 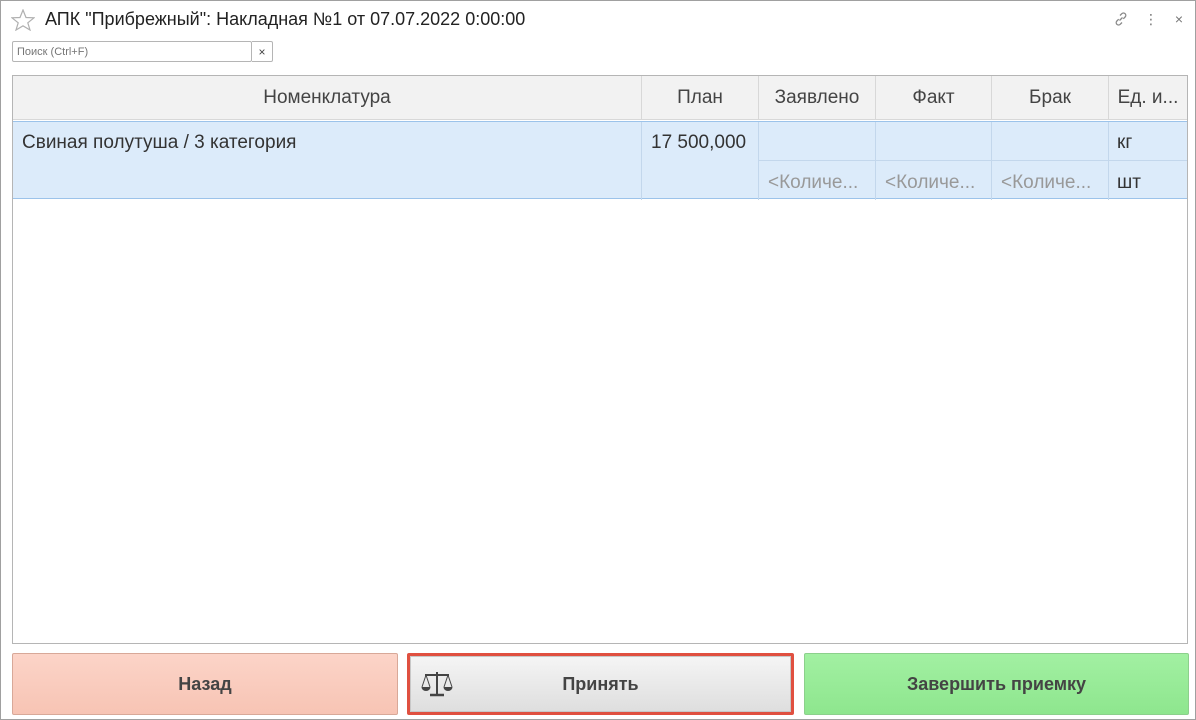 I want to click on finish-receiving-button: Завершить приемку, so click(x=996, y=684).